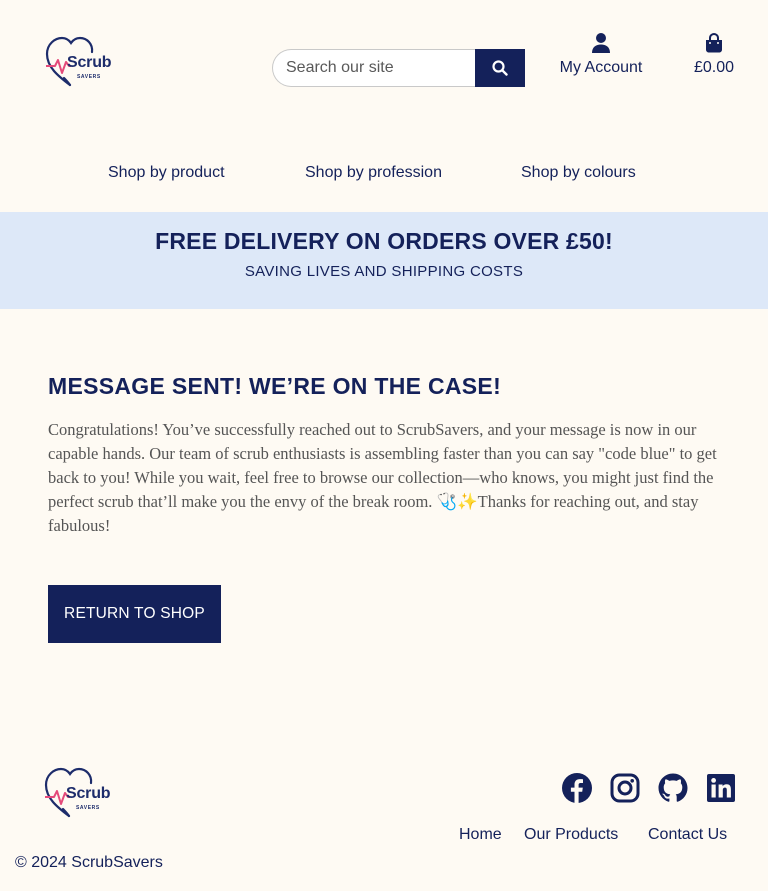 The image size is (768, 891). I want to click on copyright: © 2024 ScrubSavers, so click(89, 862).